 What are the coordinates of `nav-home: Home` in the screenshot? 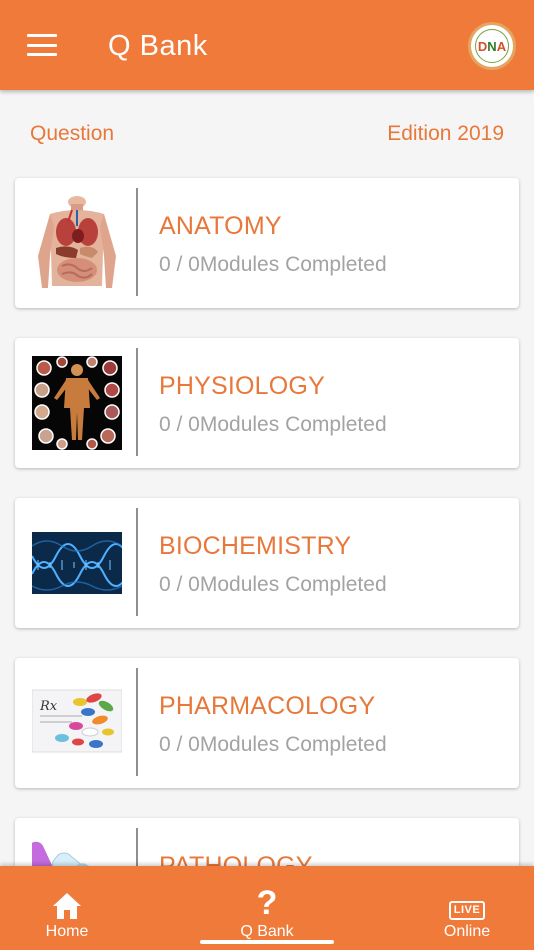 It's located at (67, 908).